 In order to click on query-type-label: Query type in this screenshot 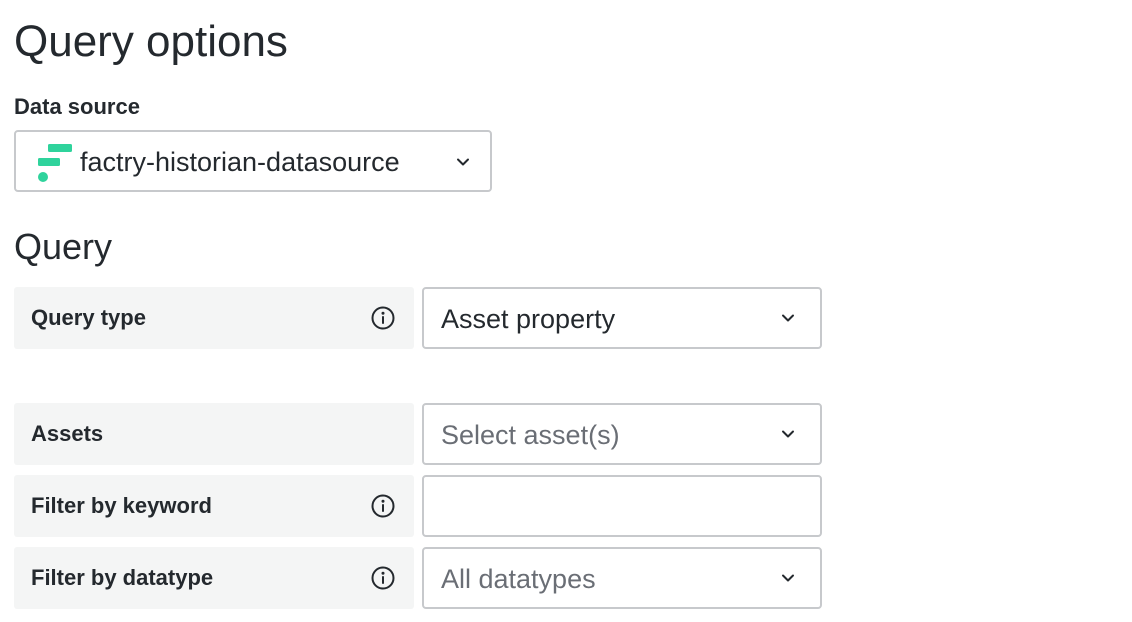, I will do `click(88, 317)`.